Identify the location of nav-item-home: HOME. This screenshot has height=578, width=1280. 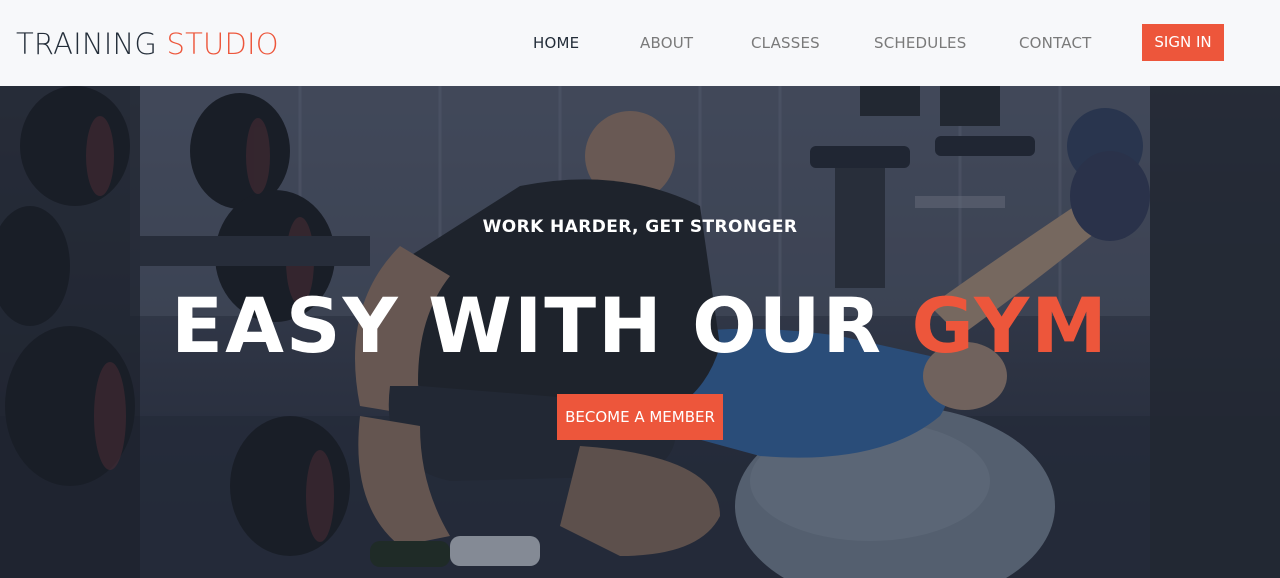
(556, 43).